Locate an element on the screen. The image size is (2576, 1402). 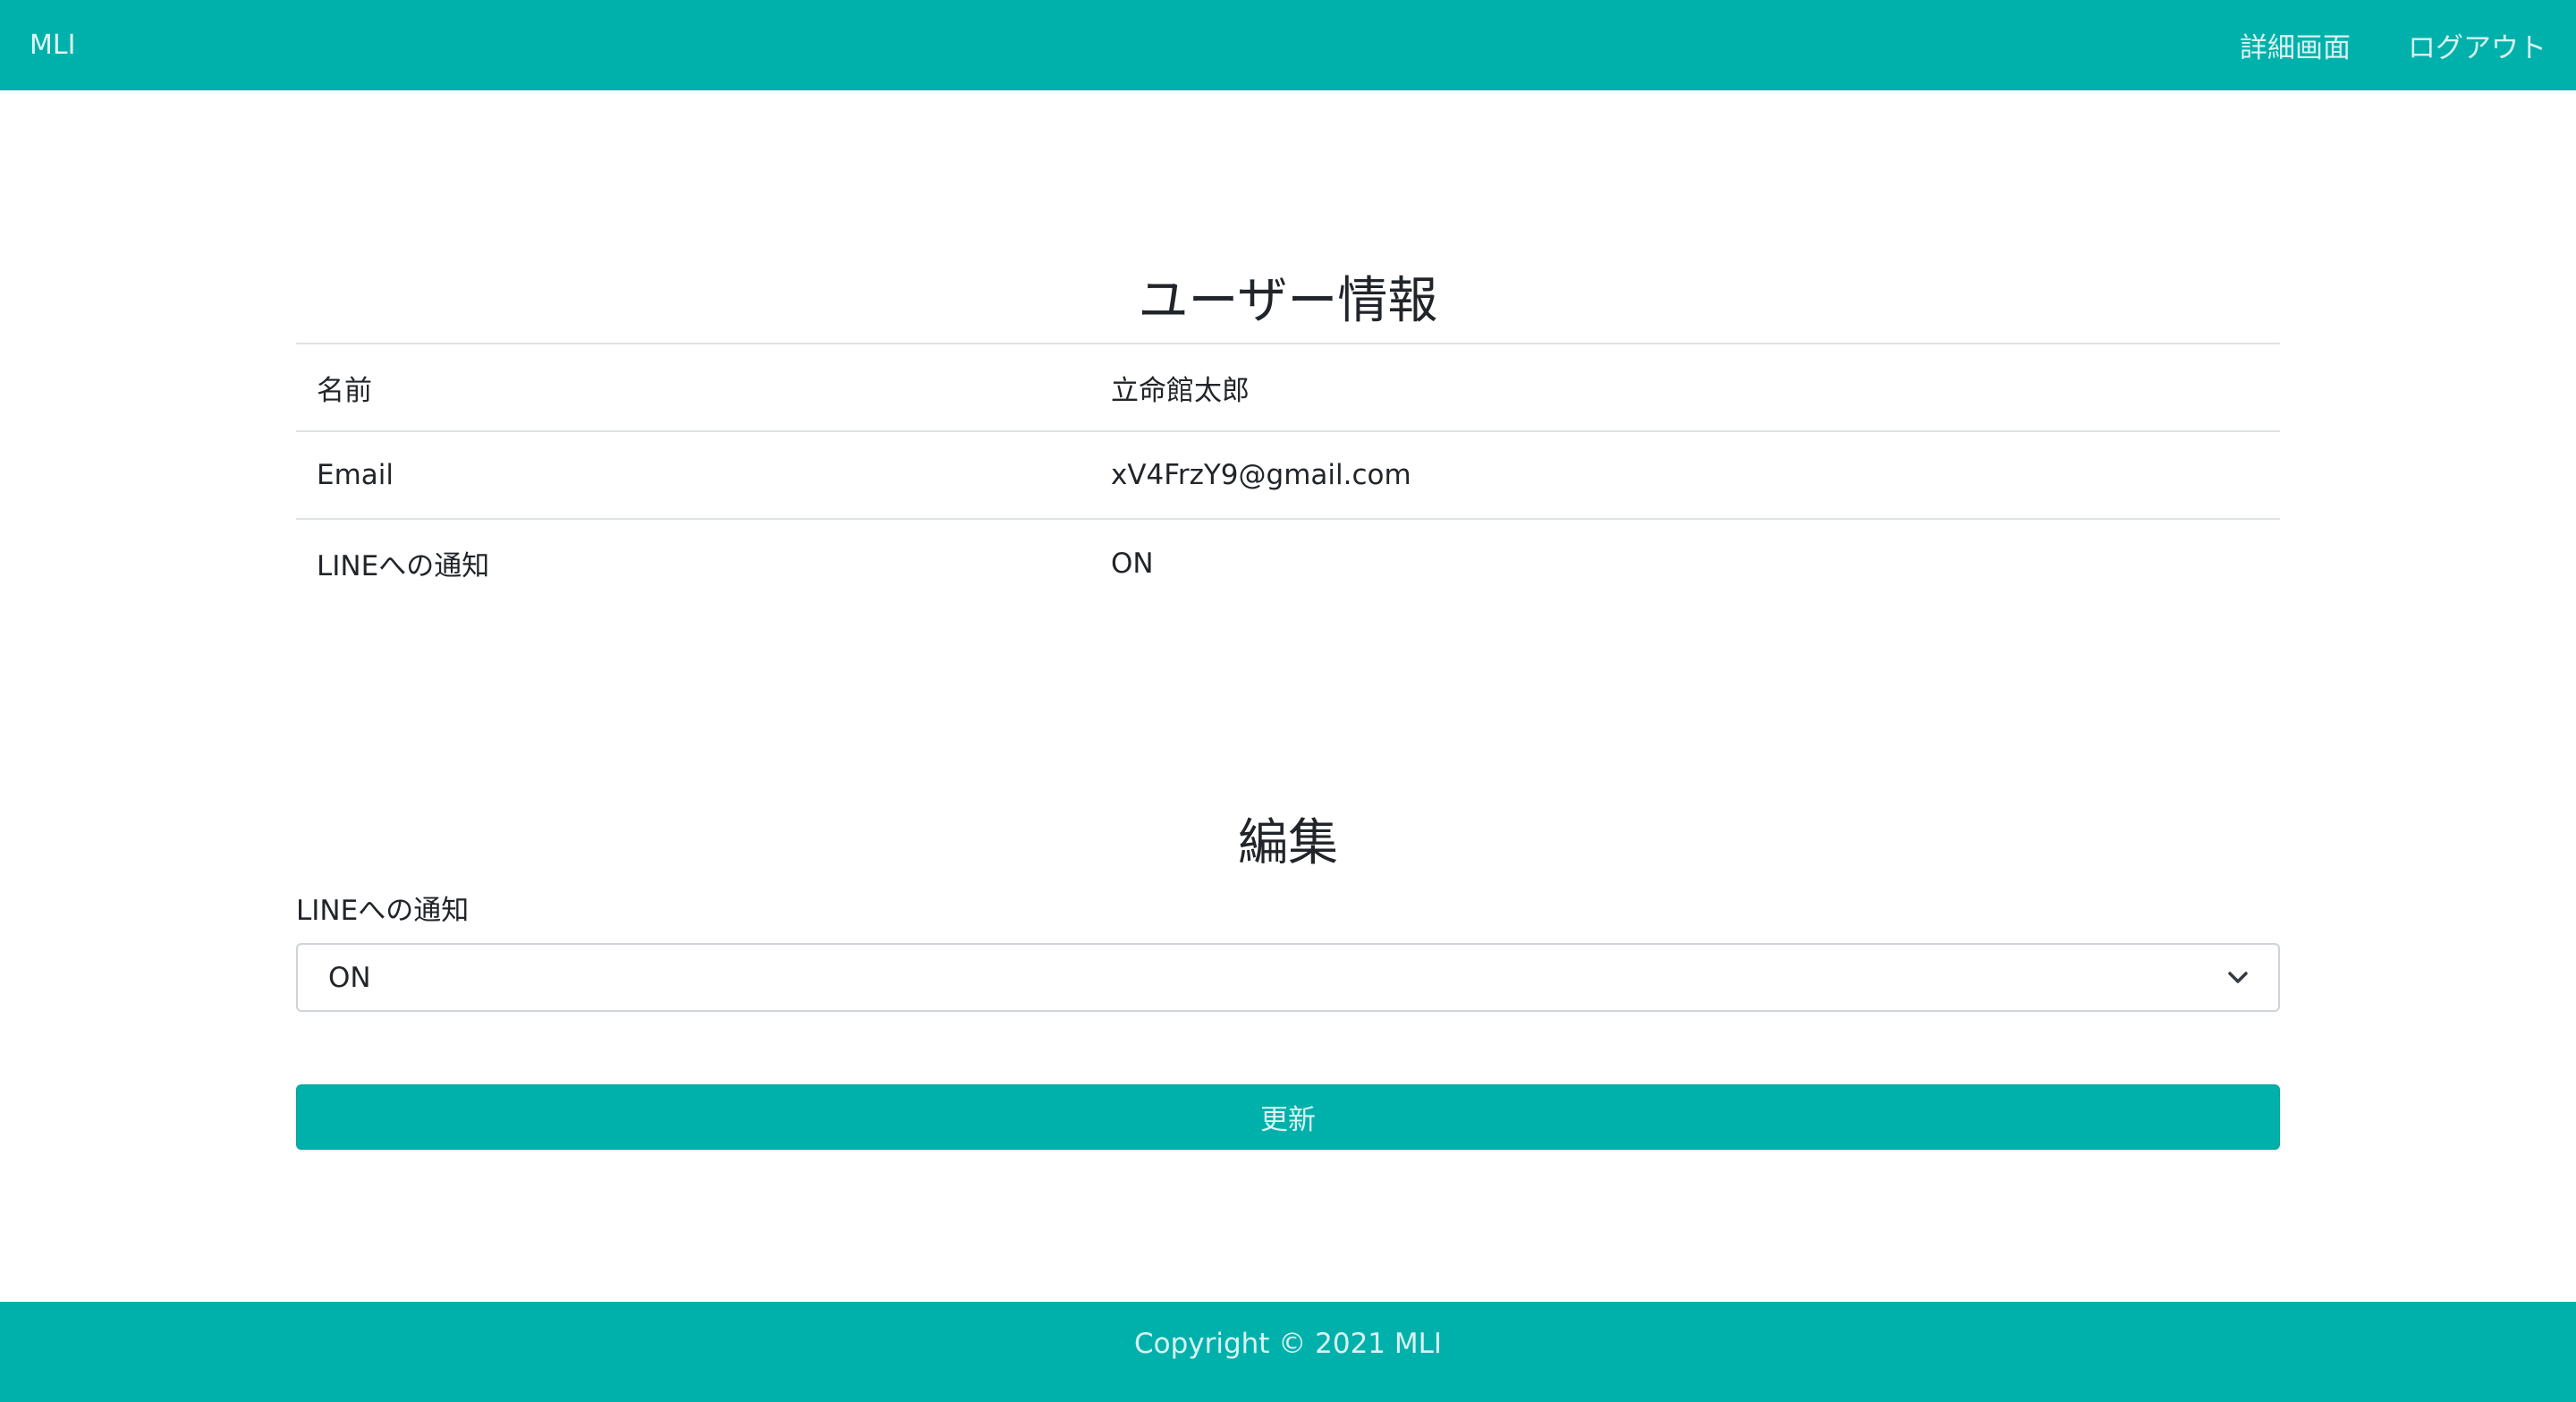
row-label-line-notify: LINEへの通知 is located at coordinates (693, 563).